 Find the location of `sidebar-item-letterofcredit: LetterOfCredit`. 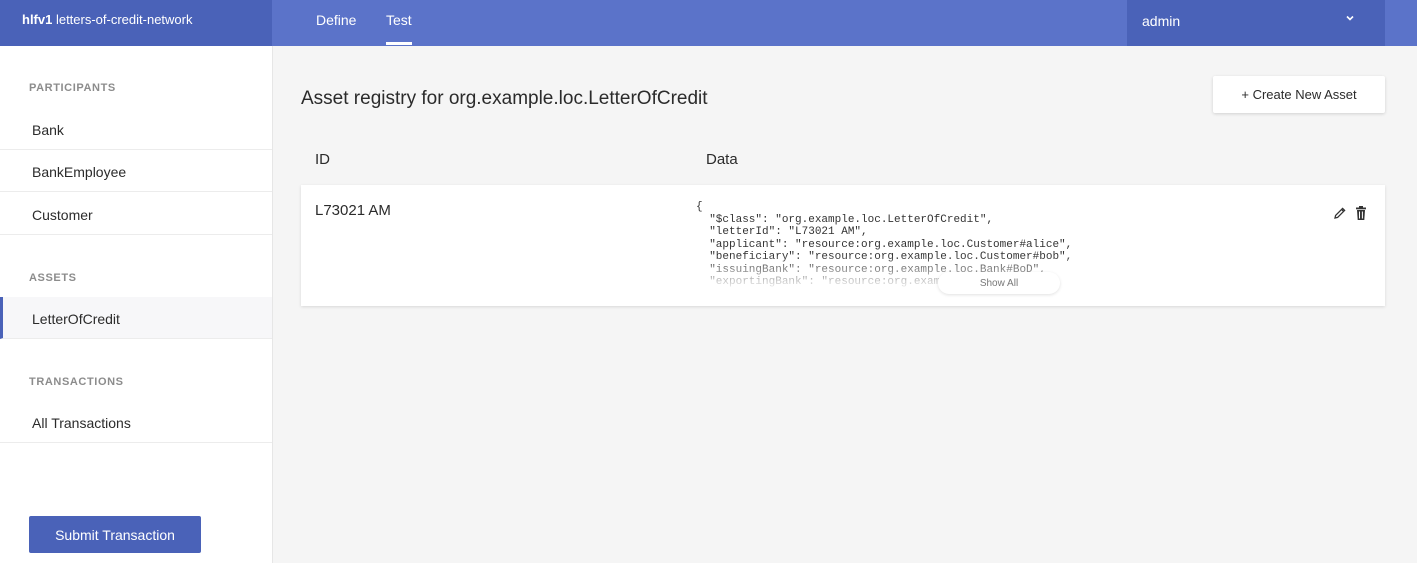

sidebar-item-letterofcredit: LetterOfCredit is located at coordinates (136, 318).